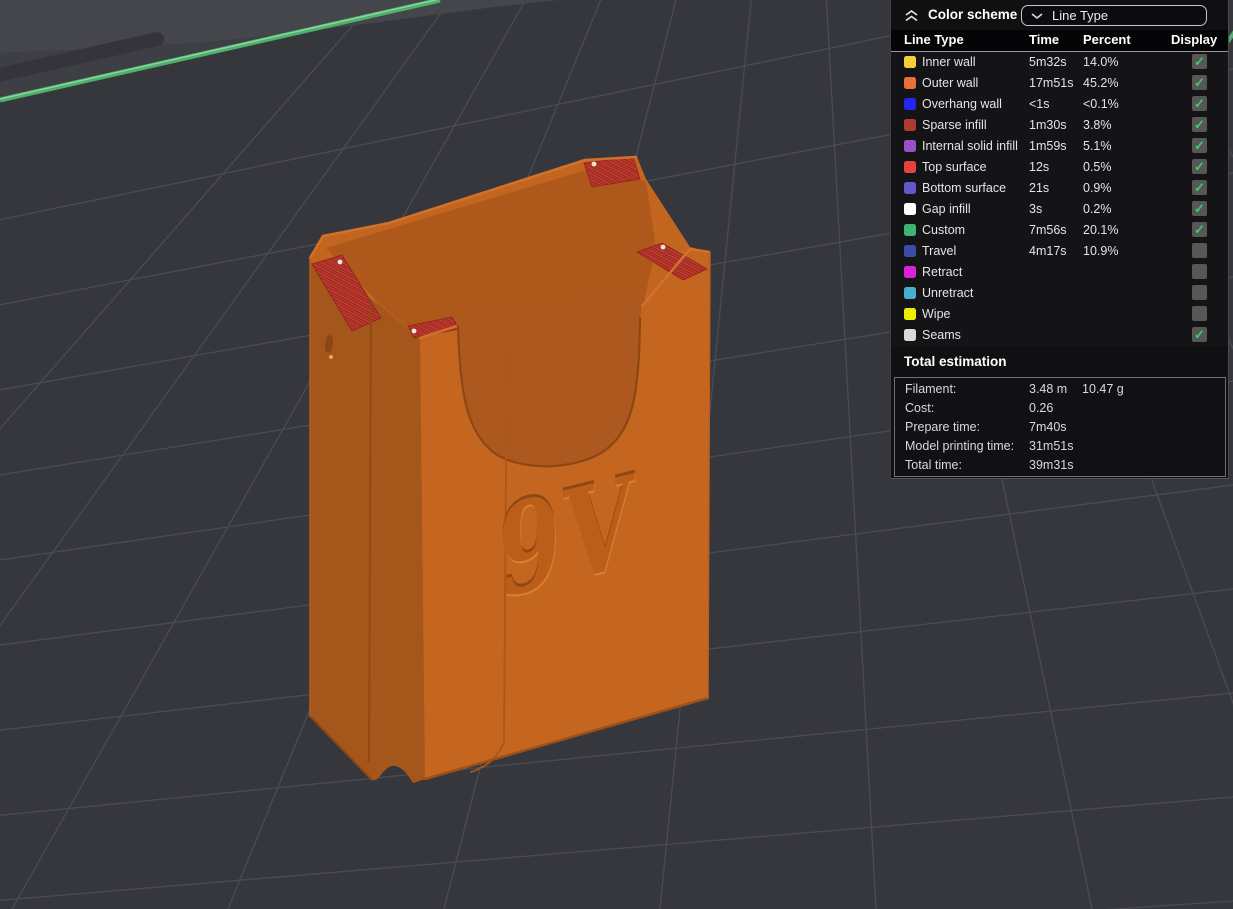 This screenshot has height=909, width=1233. What do you see at coordinates (1048, 230) in the screenshot?
I see `line-type-time: 7m56s` at bounding box center [1048, 230].